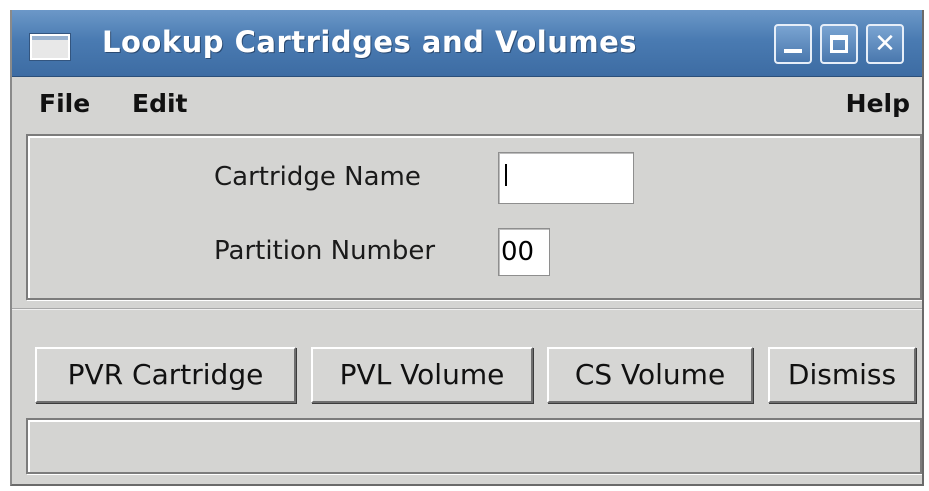 Image resolution: width=929 pixels, height=491 pixels. I want to click on title-bar: Lookup Cartridges and Volumes ✕, so click(467, 43).